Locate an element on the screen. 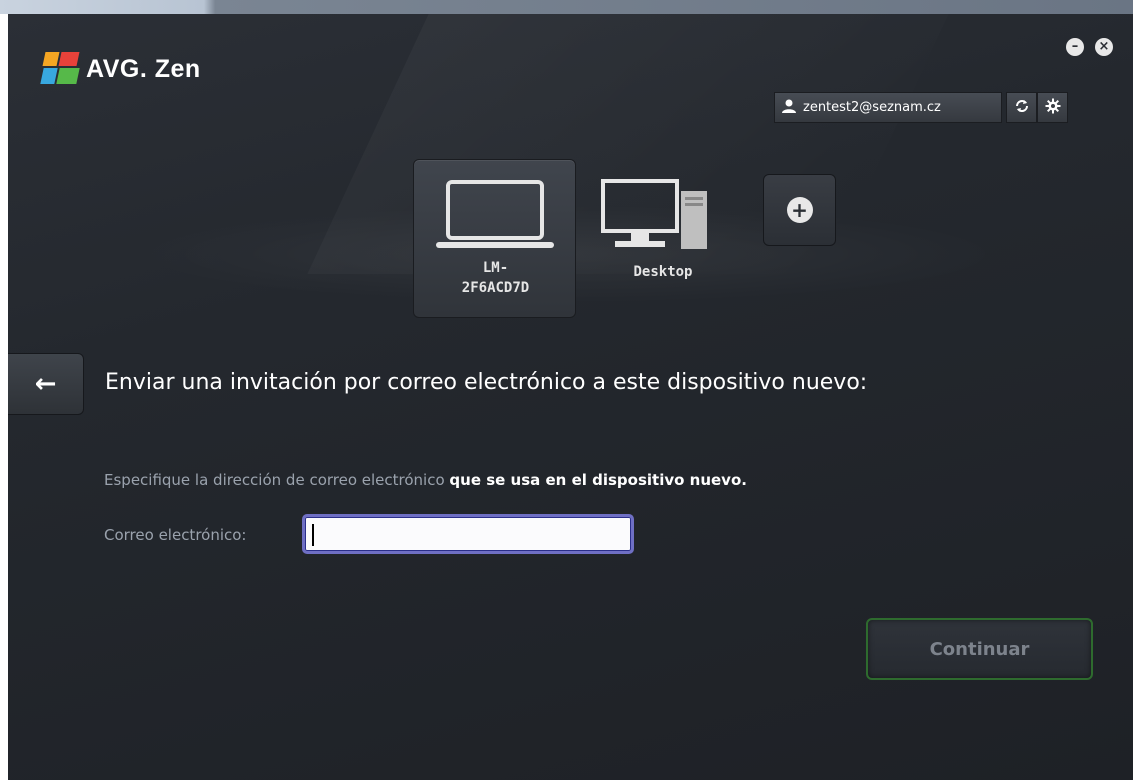 The height and width of the screenshot is (780, 1133). plus-icon: + is located at coordinates (799, 210).